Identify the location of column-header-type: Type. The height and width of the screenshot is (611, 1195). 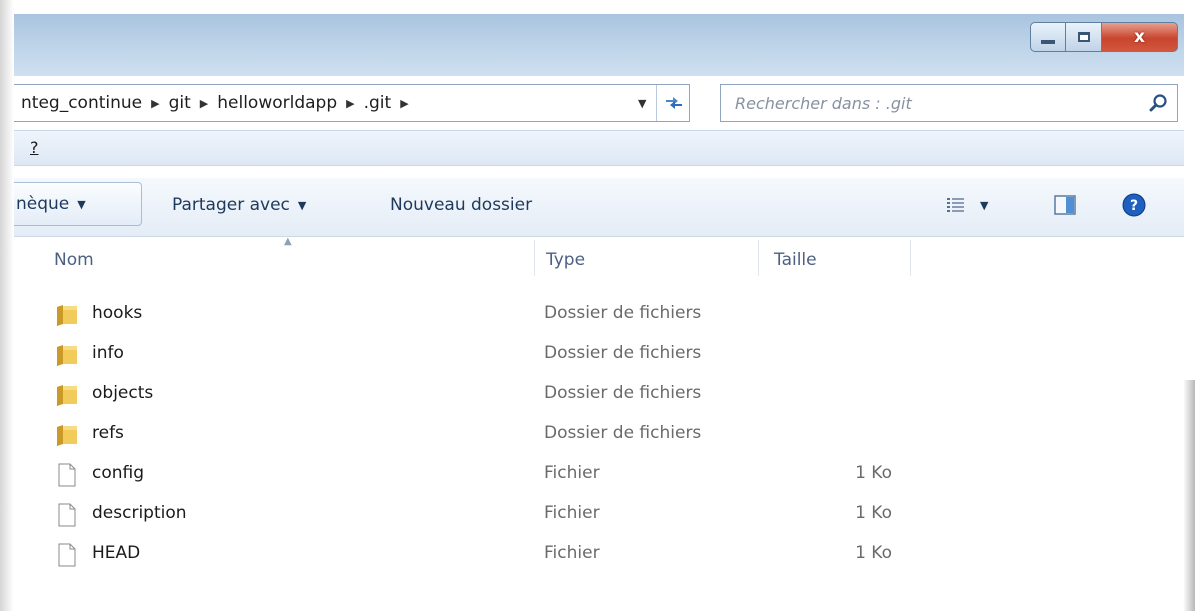
(565, 260).